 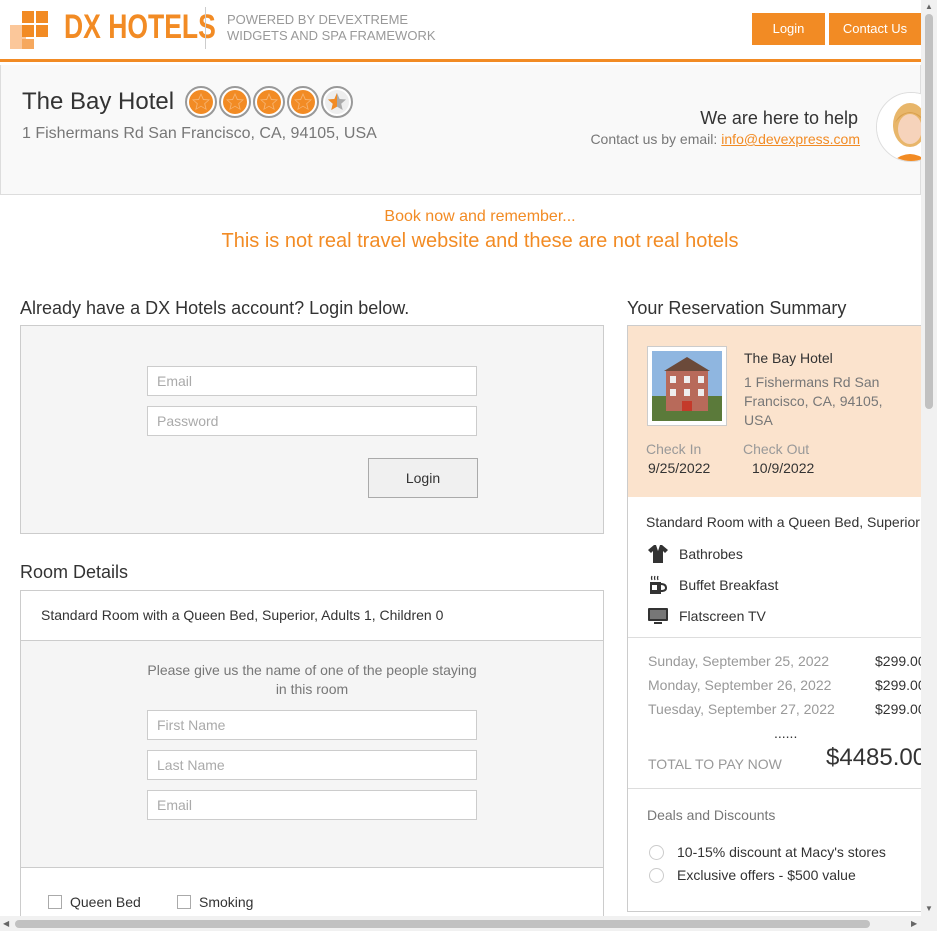 I want to click on bathrobe-icon, so click(x=658, y=554).